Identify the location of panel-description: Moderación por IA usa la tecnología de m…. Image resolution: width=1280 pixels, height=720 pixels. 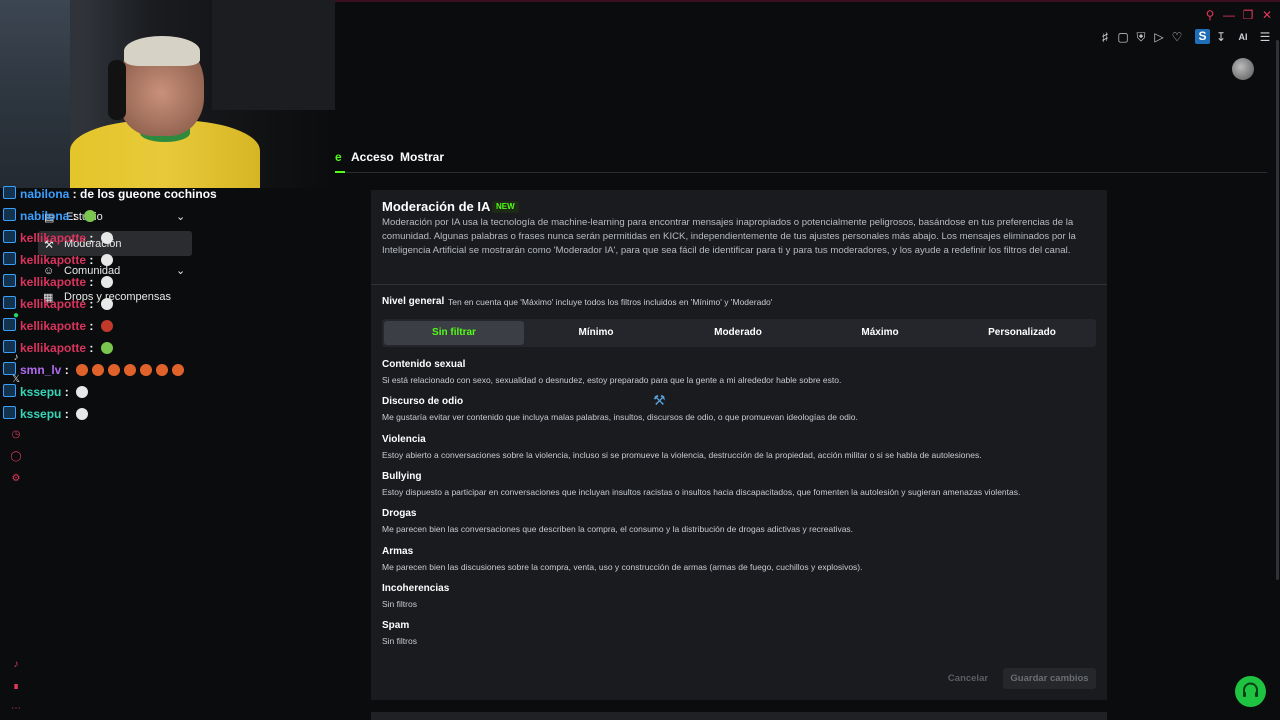
(729, 236).